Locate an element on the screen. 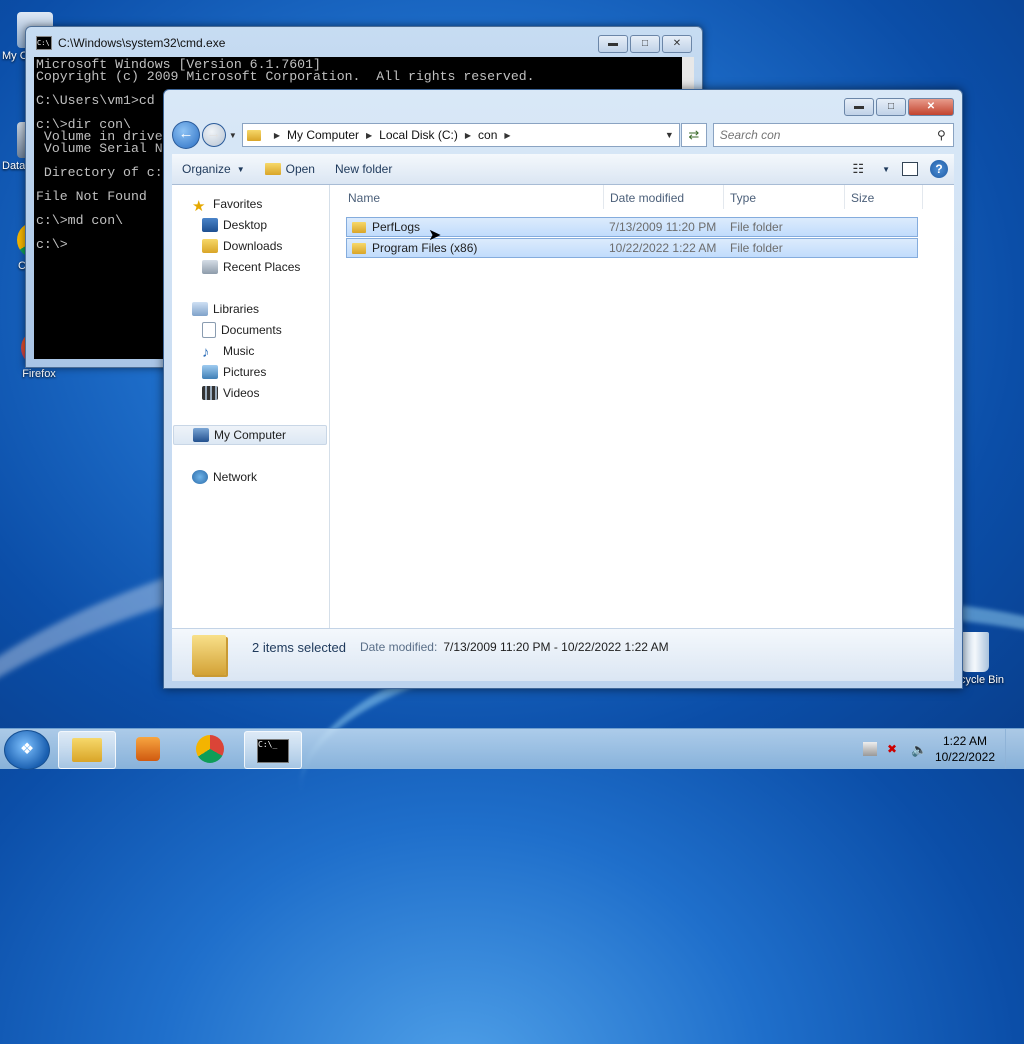  folder-open-icon is located at coordinates (272, 169).